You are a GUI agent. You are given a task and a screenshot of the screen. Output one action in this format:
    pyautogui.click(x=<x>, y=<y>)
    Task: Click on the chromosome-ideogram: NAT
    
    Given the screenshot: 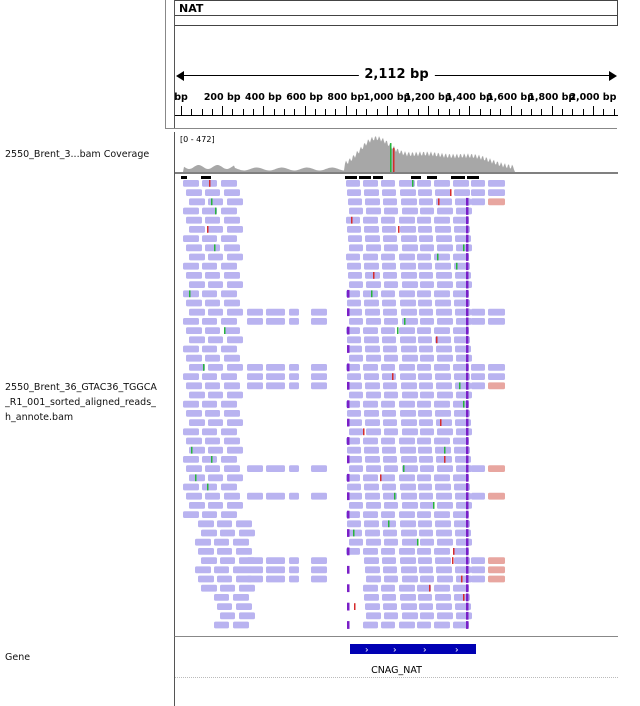 What is the action you would take?
    pyautogui.click(x=396, y=8)
    